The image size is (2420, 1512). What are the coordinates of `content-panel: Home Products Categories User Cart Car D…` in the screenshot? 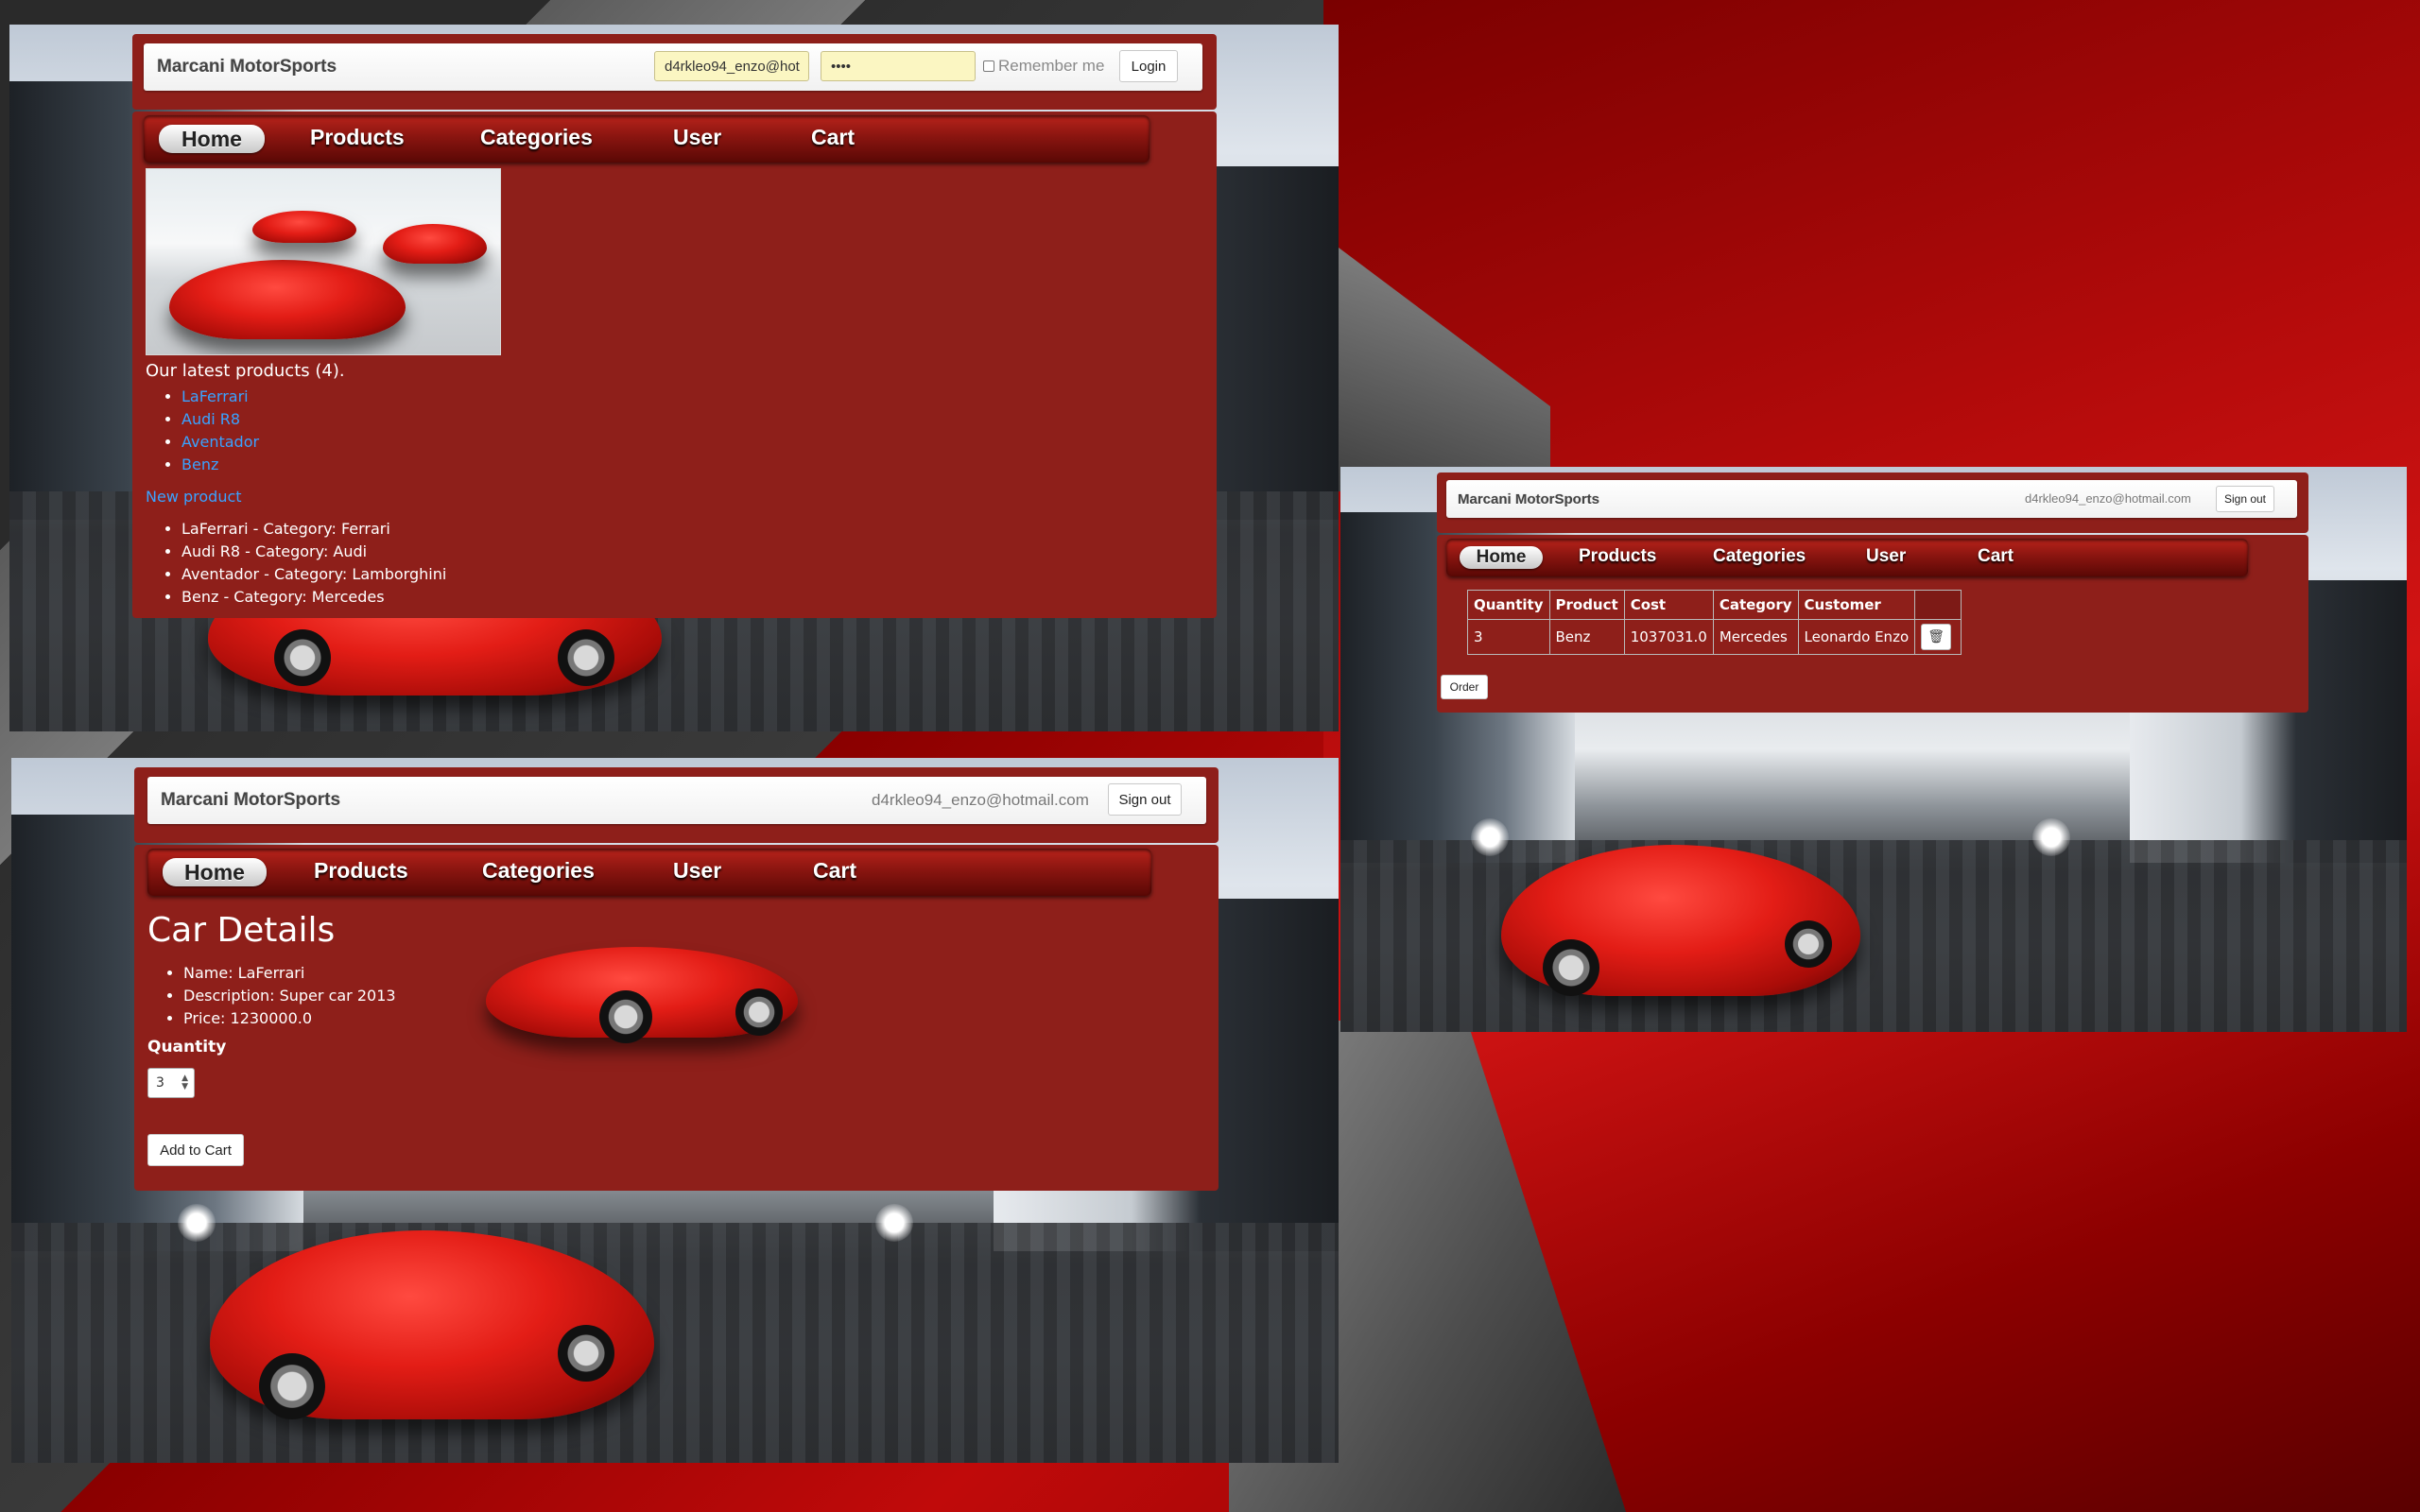 It's located at (676, 1018).